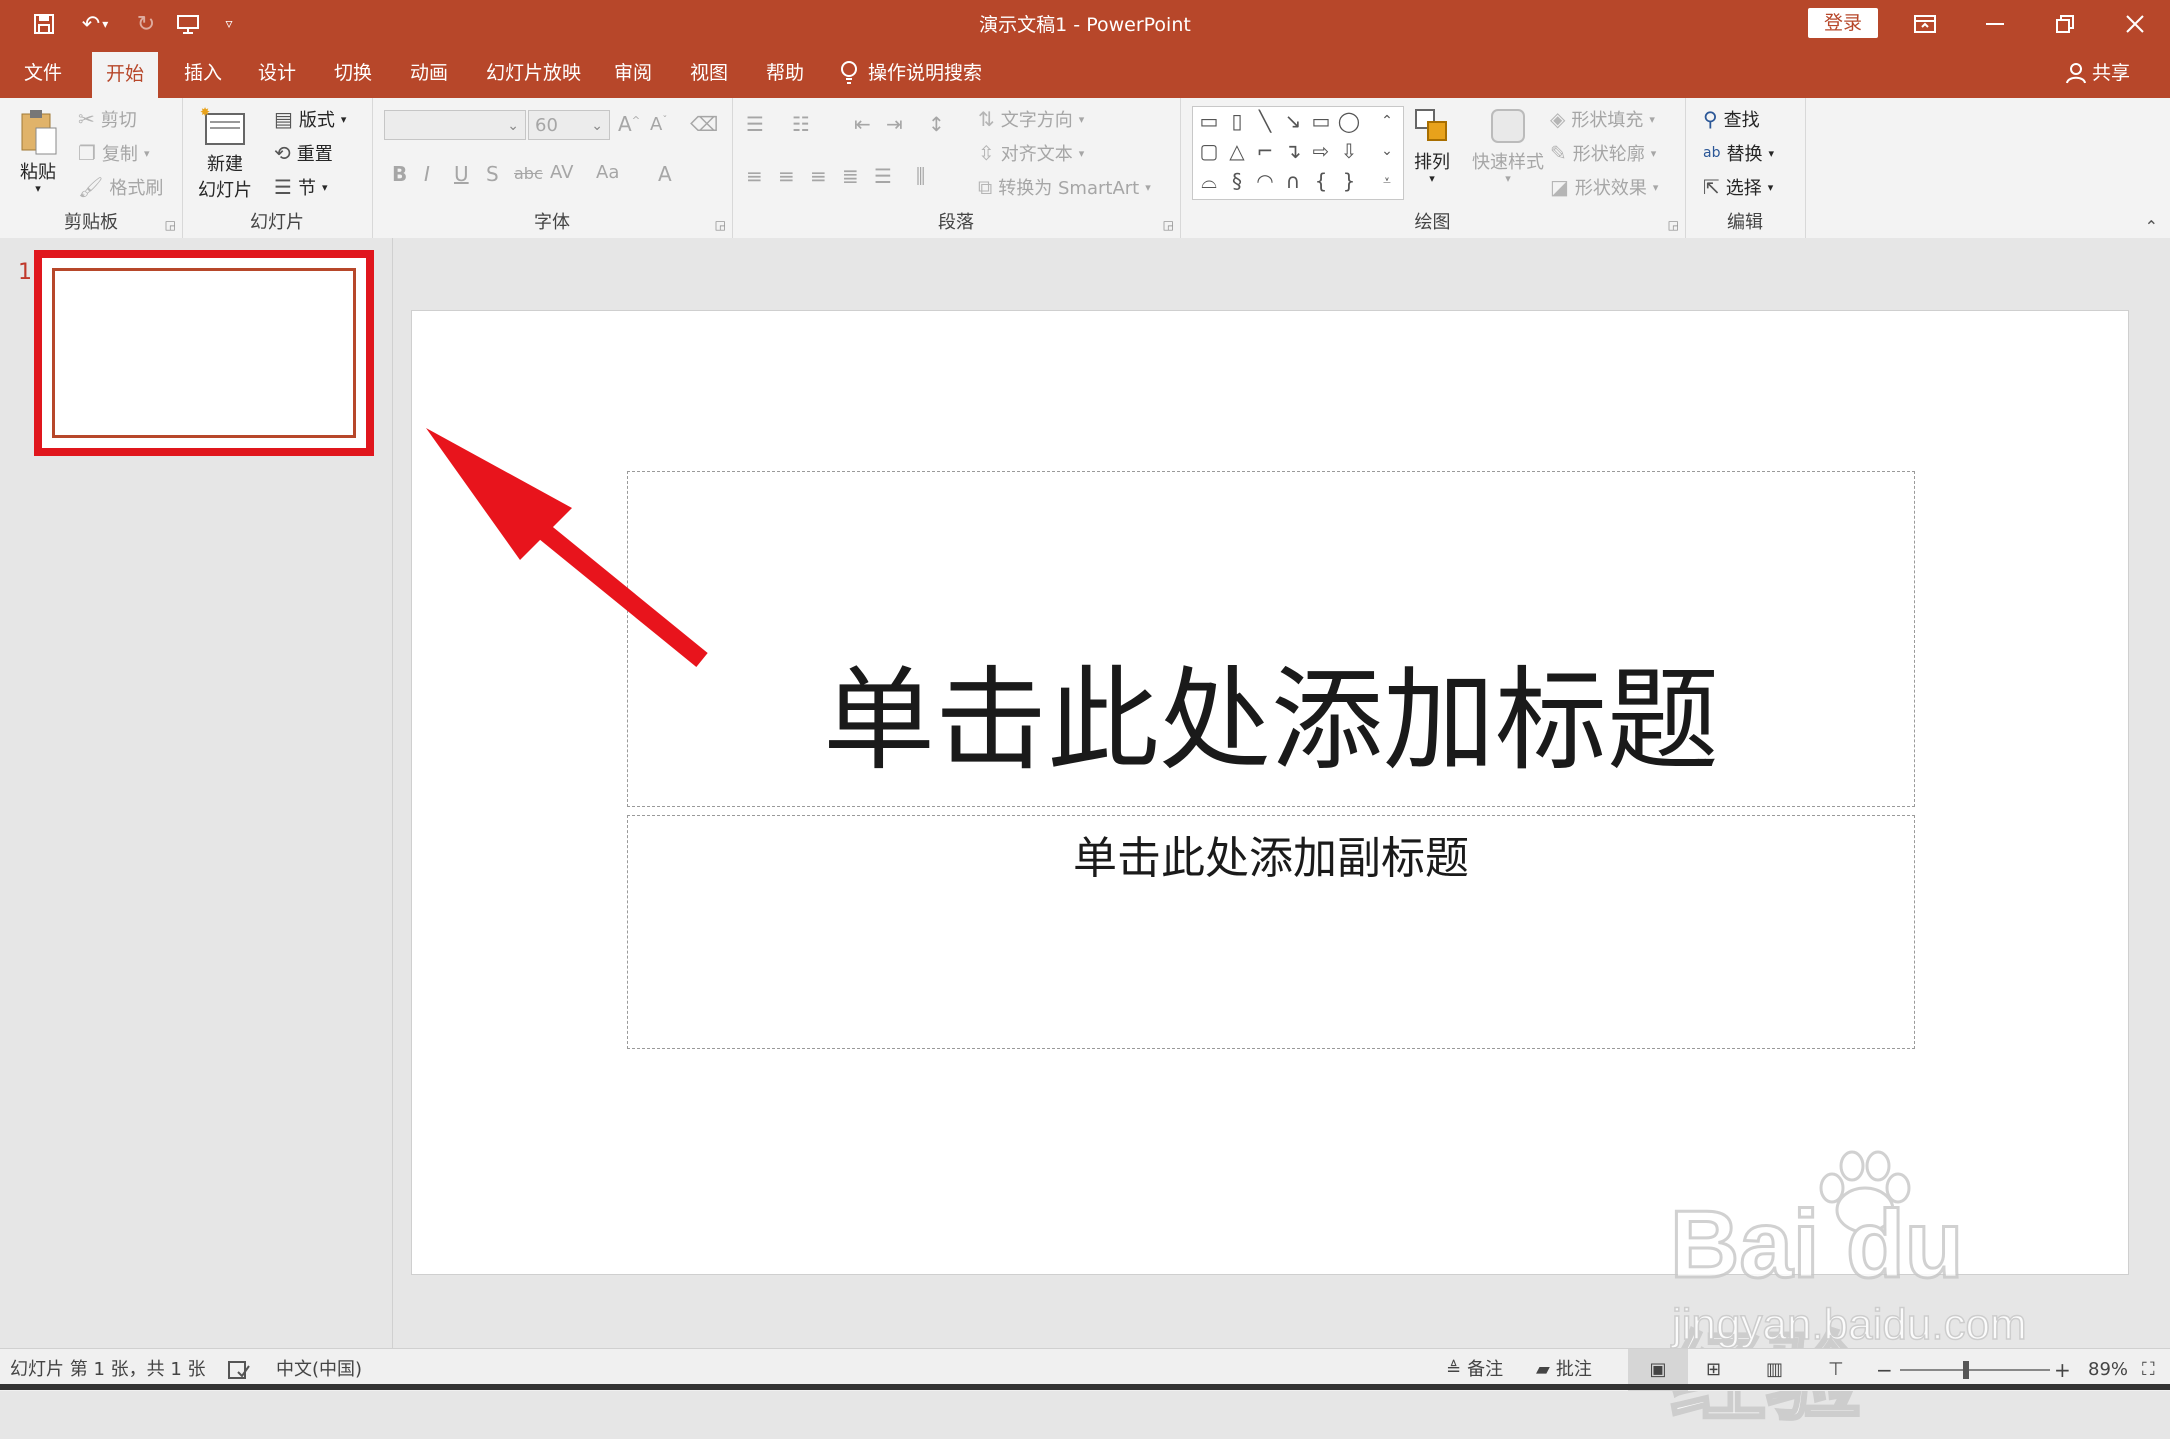  Describe the element at coordinates (1925, 24) in the screenshot. I see `ribbon-display-options-icon` at that location.